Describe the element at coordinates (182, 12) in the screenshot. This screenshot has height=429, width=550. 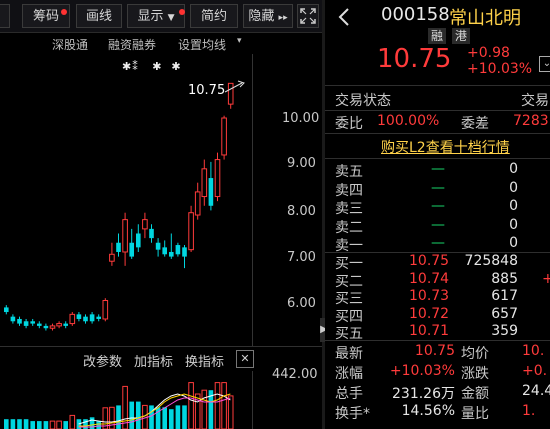
I see `display-alert-dot` at that location.